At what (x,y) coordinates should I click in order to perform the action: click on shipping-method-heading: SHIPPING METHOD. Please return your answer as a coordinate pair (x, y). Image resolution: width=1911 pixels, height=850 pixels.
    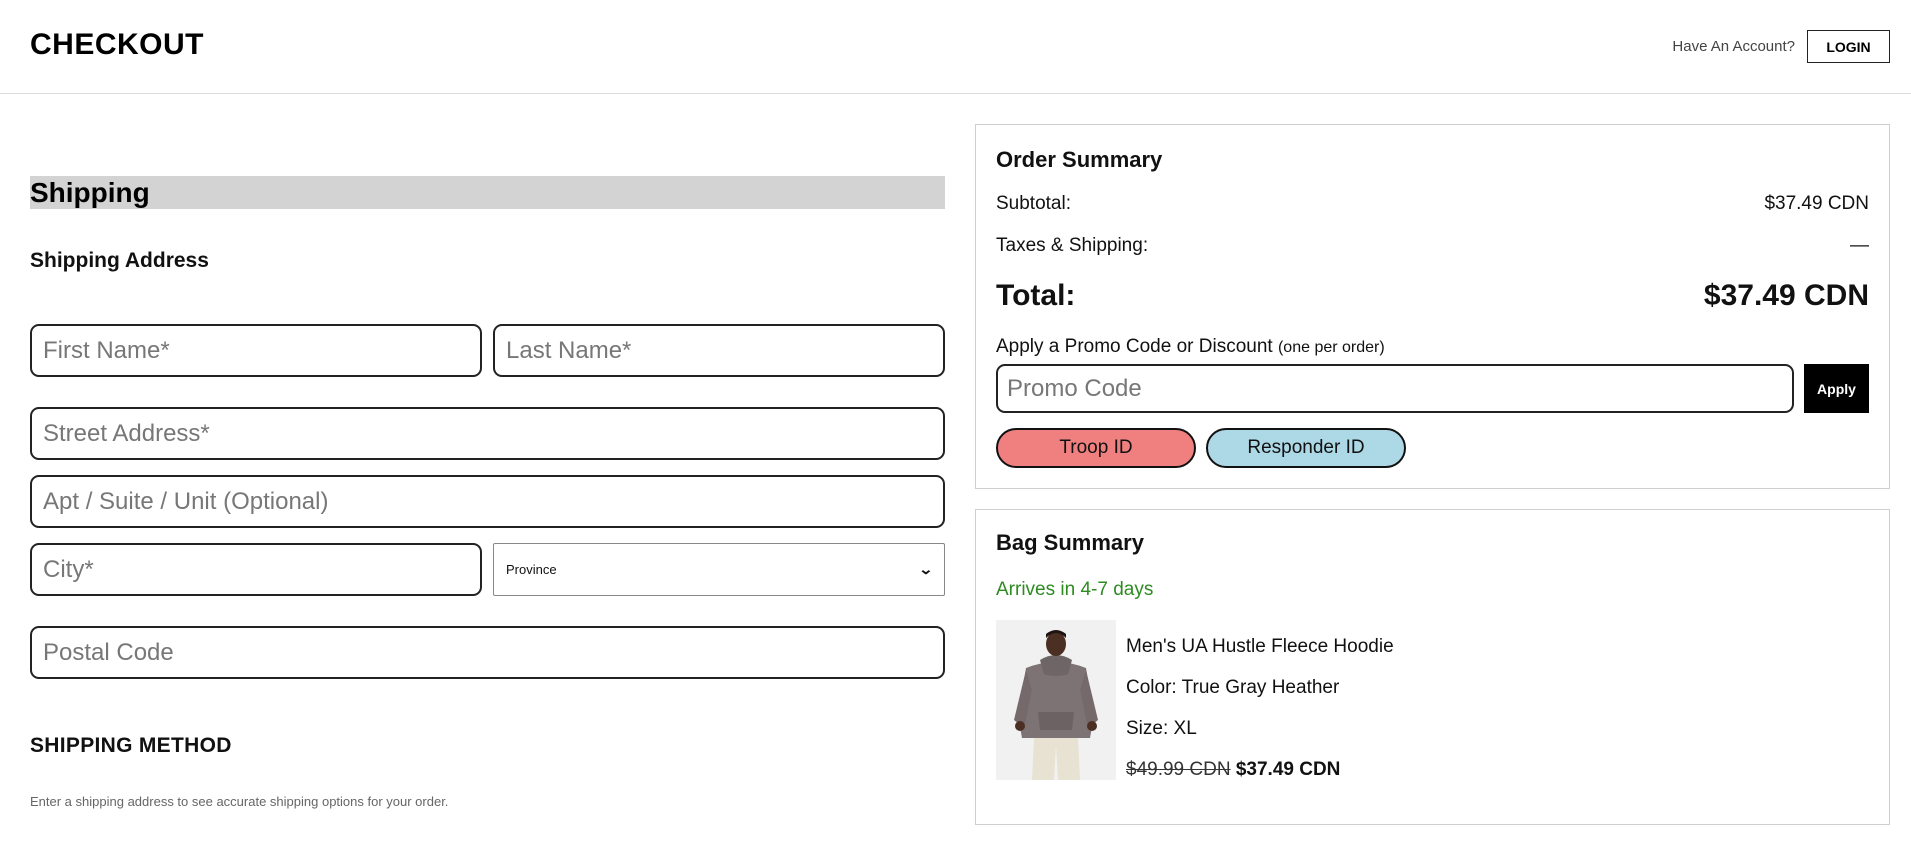
    Looking at the image, I should click on (131, 745).